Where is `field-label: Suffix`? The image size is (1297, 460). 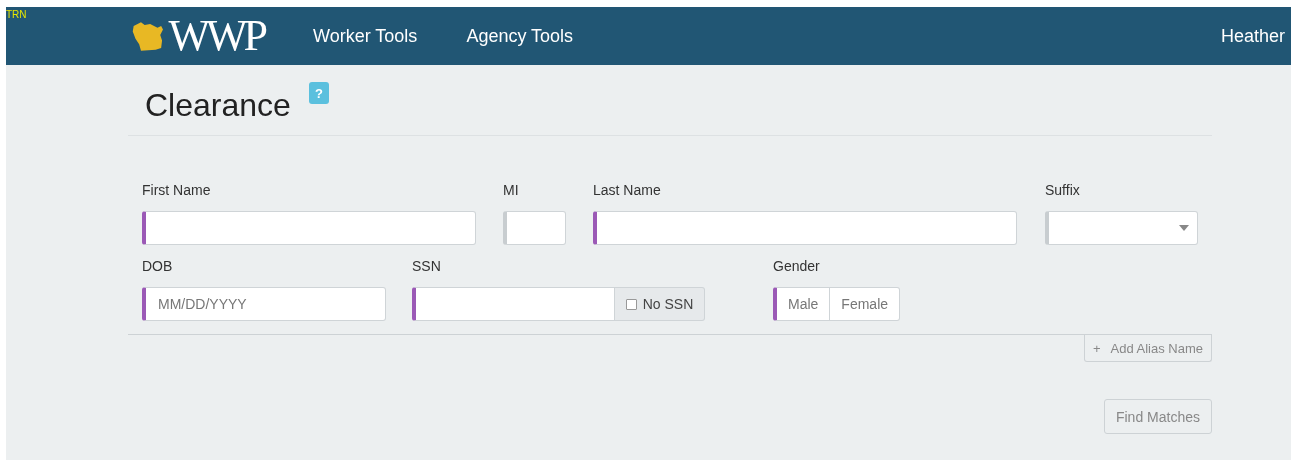
field-label: Suffix is located at coordinates (1063, 191).